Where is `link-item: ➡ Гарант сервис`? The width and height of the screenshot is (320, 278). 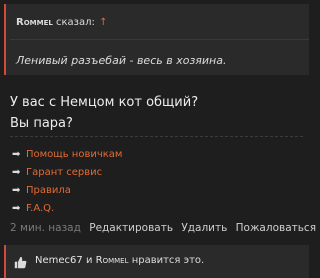
link-item: ➡ Гарант сервис is located at coordinates (67, 172).